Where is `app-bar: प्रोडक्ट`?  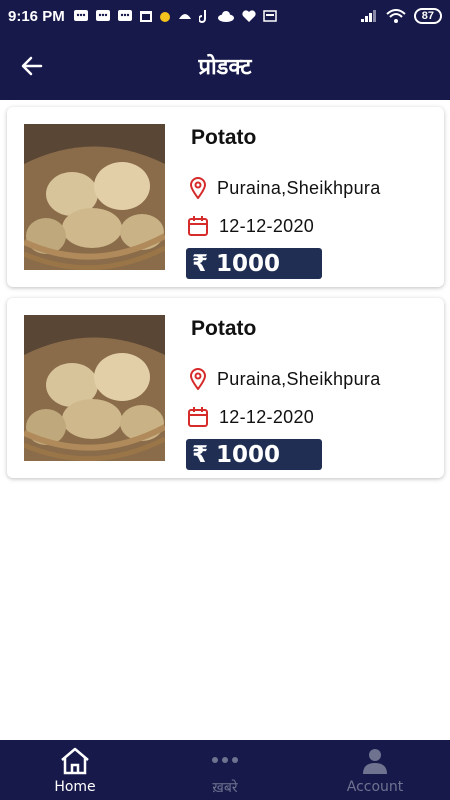 app-bar: प्रोडक्ट is located at coordinates (225, 66).